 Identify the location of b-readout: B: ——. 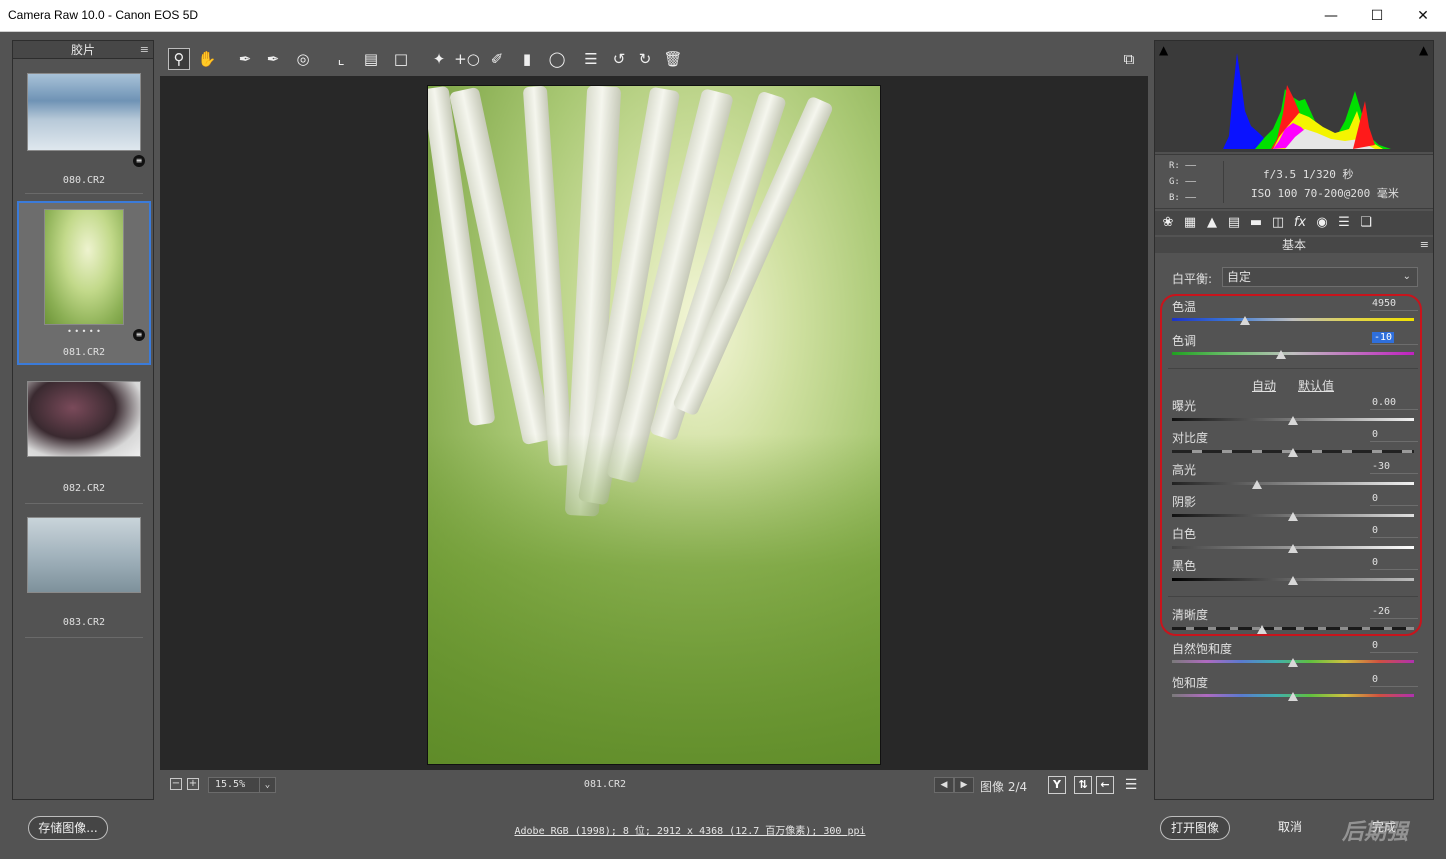
(1183, 198).